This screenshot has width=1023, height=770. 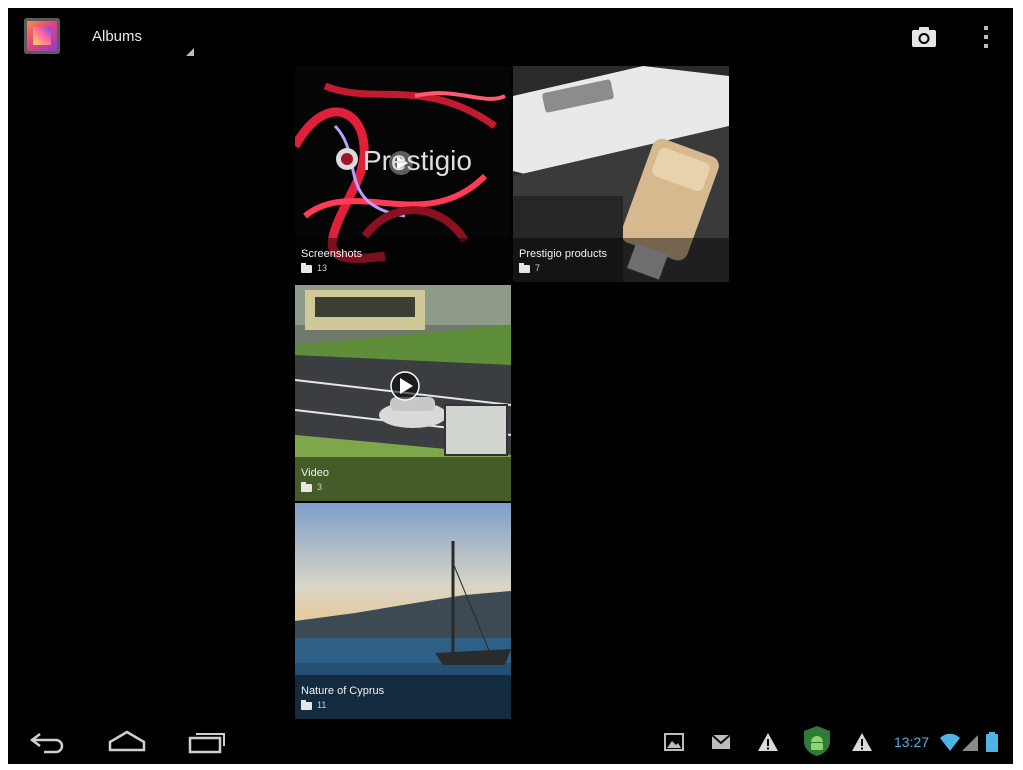 What do you see at coordinates (315, 473) in the screenshot?
I see `album-name: Video` at bounding box center [315, 473].